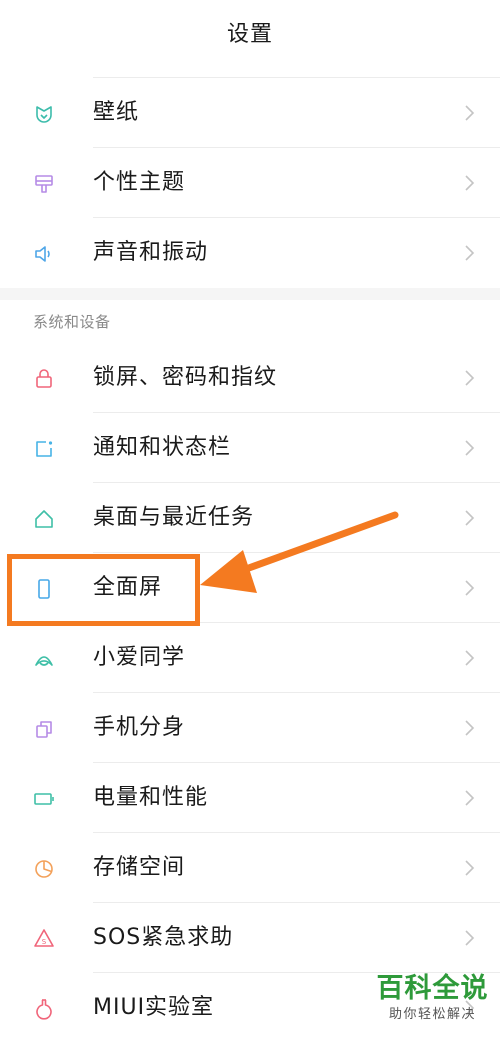 This screenshot has height=1043, width=500. I want to click on svg-text: S, so click(44, 942).